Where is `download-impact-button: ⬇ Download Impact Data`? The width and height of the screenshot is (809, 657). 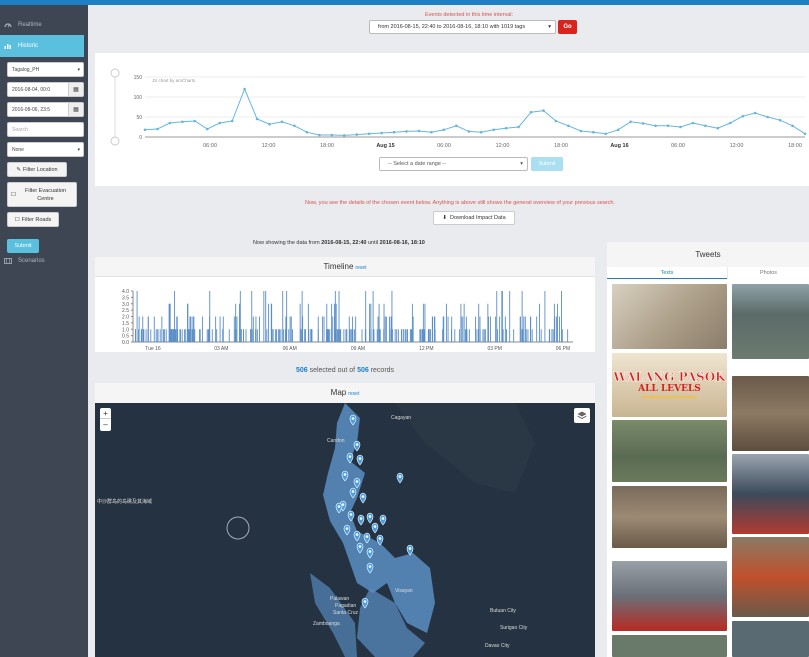
download-impact-button: ⬇ Download Impact Data is located at coordinates (474, 218).